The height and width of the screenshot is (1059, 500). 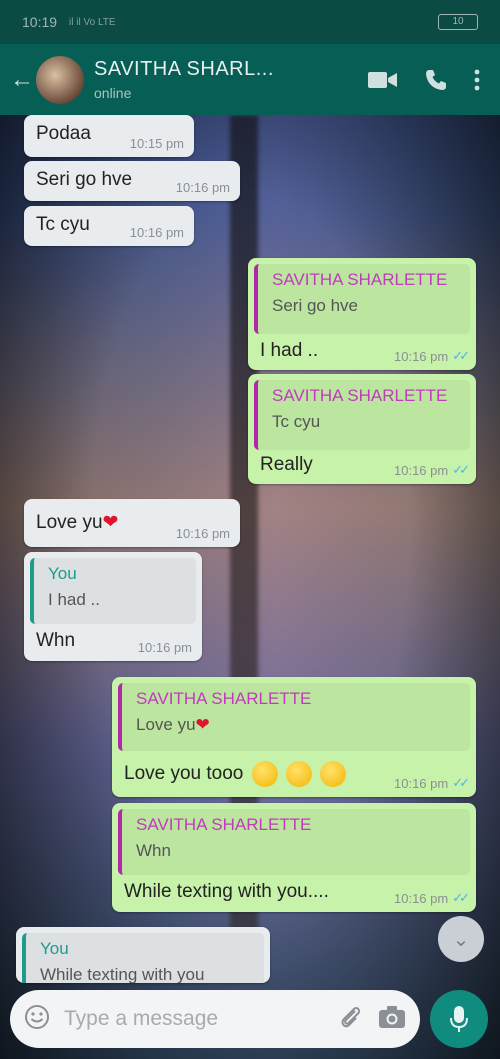 I want to click on camera-icon, so click(x=392, y=1019).